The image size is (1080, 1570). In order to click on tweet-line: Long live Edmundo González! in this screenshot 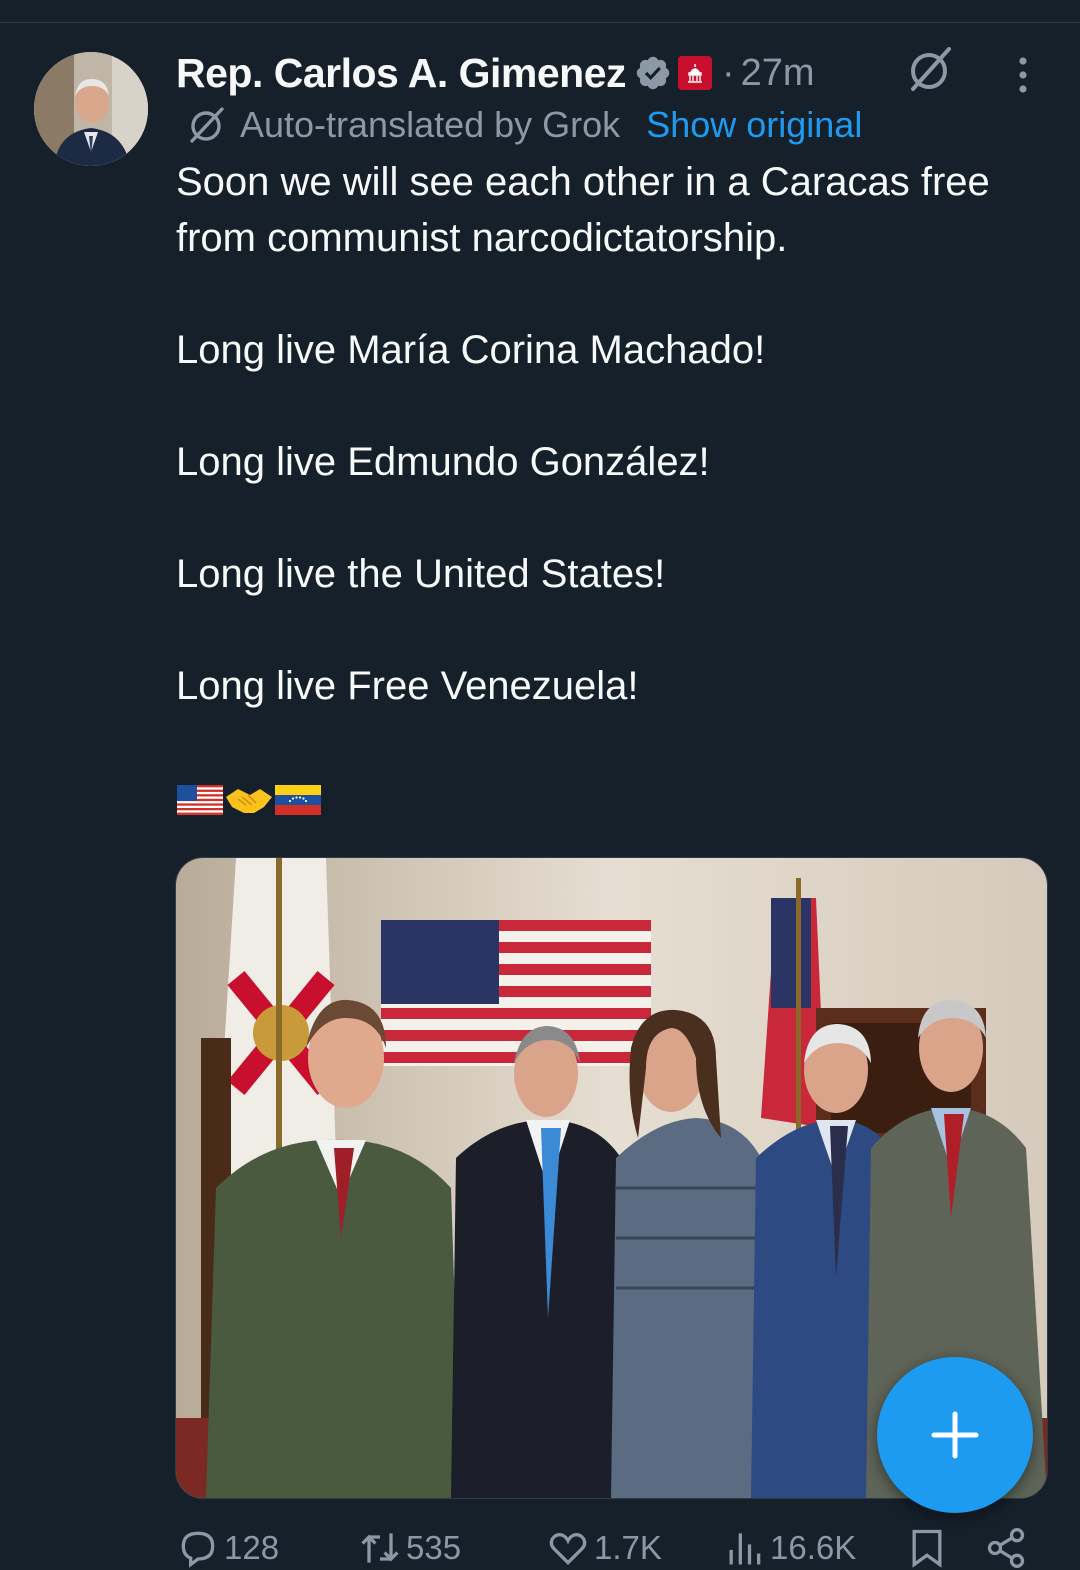, I will do `click(443, 462)`.